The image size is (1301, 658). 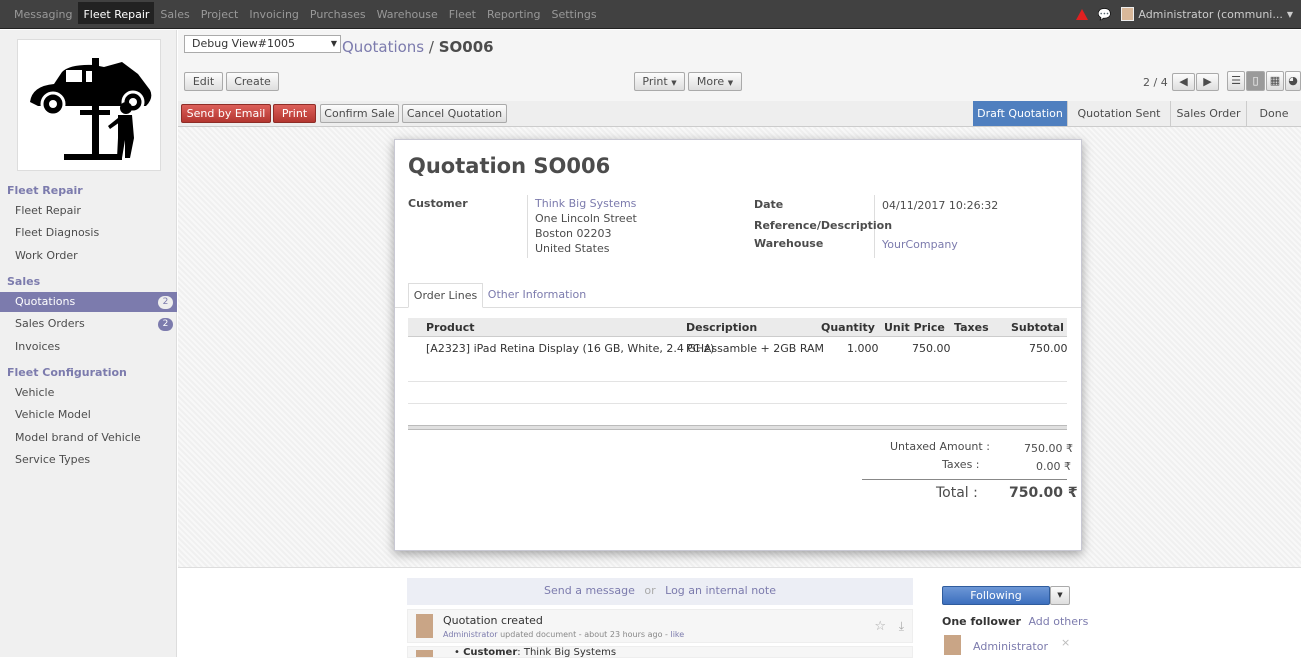 I want to click on menu-messaging: Messaging, so click(x=43, y=16).